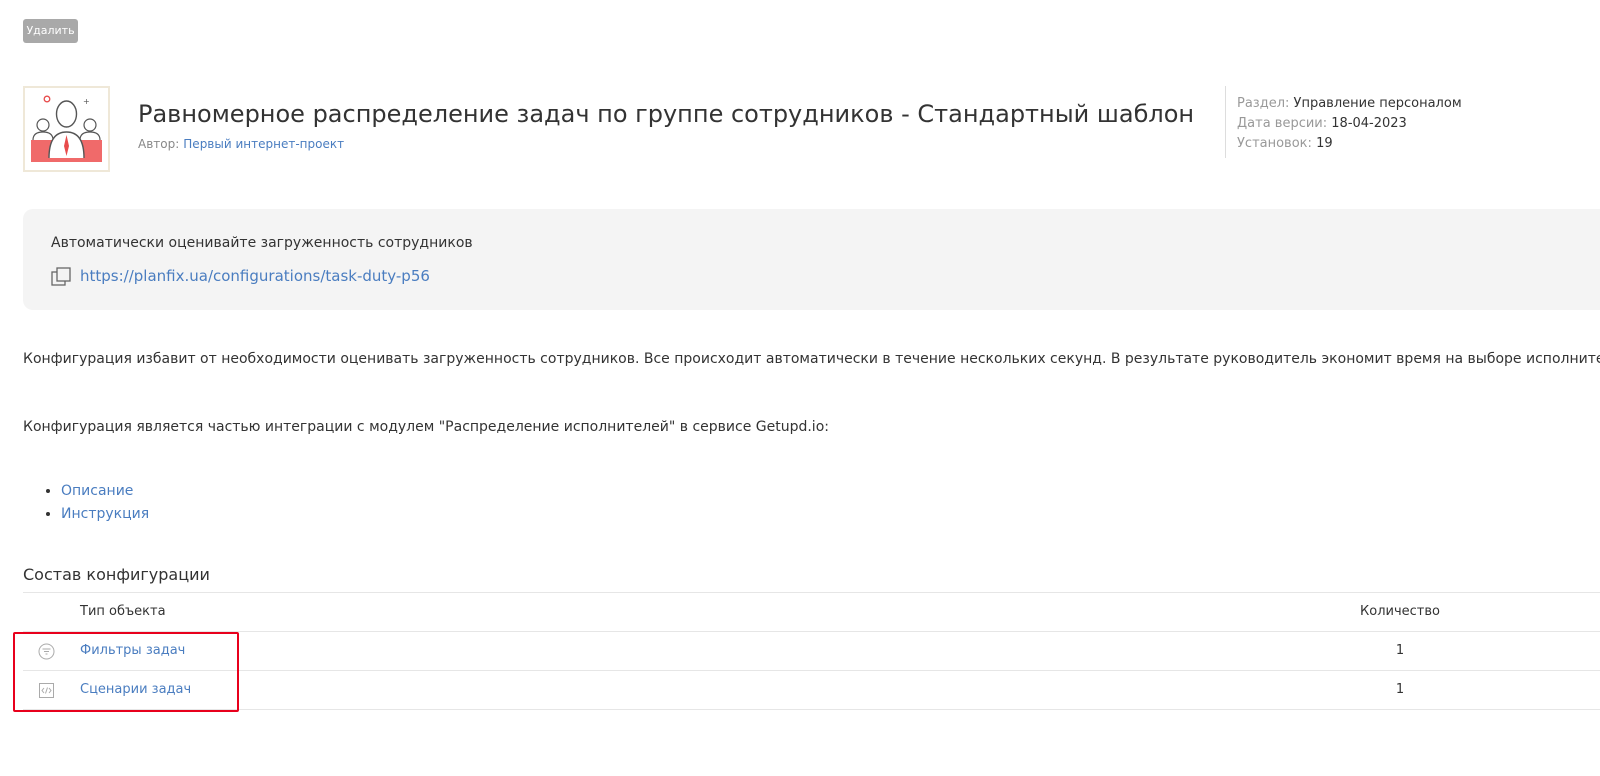 The width and height of the screenshot is (1600, 776). What do you see at coordinates (1324, 143) in the screenshot?
I see `meta-installs-value: 19` at bounding box center [1324, 143].